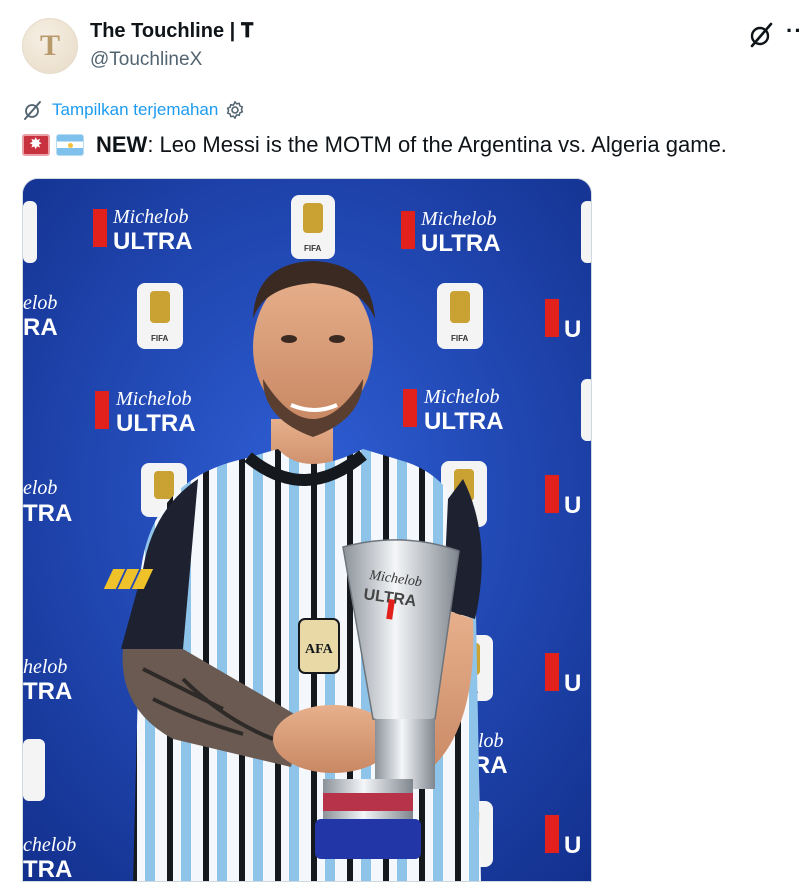 This screenshot has width=800, height=882. Describe the element at coordinates (70, 145) in the screenshot. I see `argentina-flag-icon` at that location.